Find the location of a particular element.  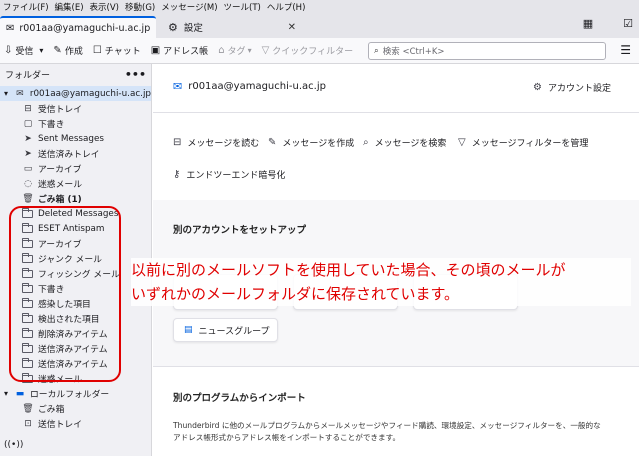

folder-item: ▢ 下書き is located at coordinates (75, 123).